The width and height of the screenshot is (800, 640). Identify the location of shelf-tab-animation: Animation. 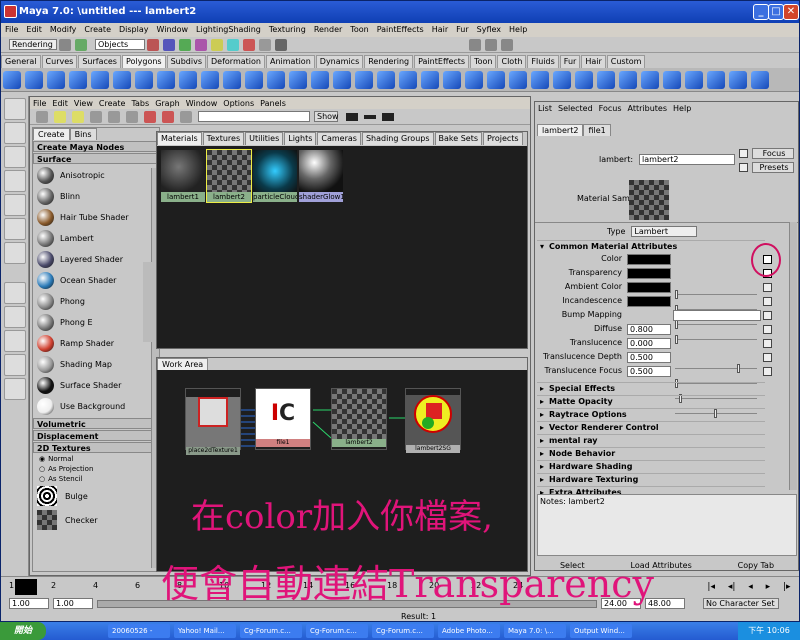
(290, 61).